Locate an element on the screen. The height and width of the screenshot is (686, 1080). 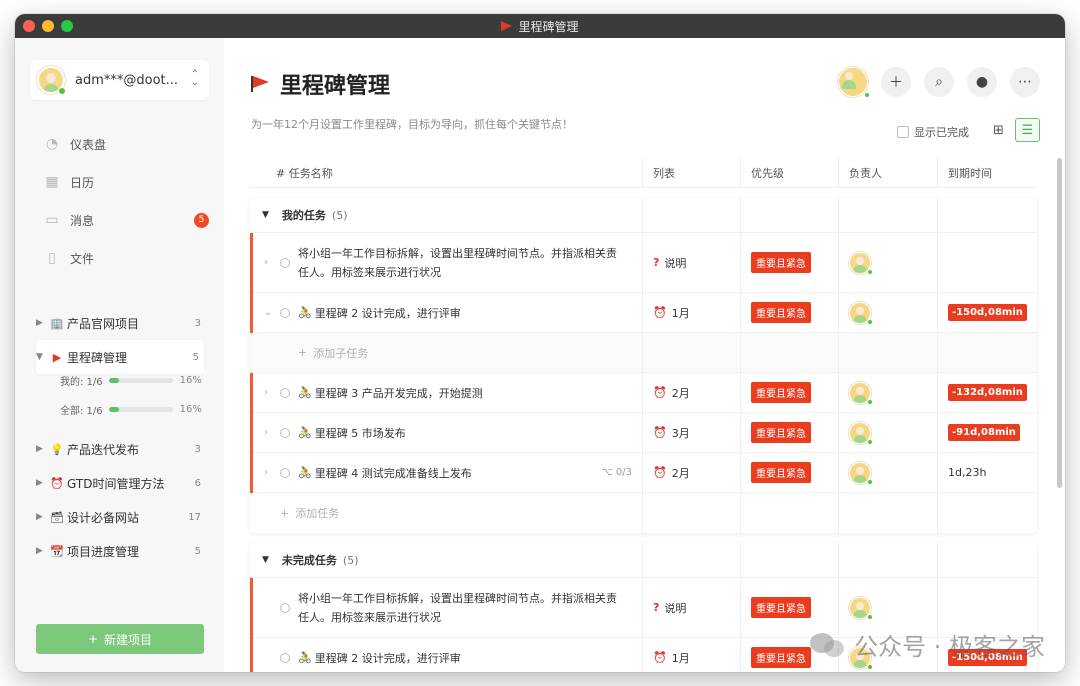
group-header: ▼ 未完成任务 (5) is located at coordinates (643, 560).